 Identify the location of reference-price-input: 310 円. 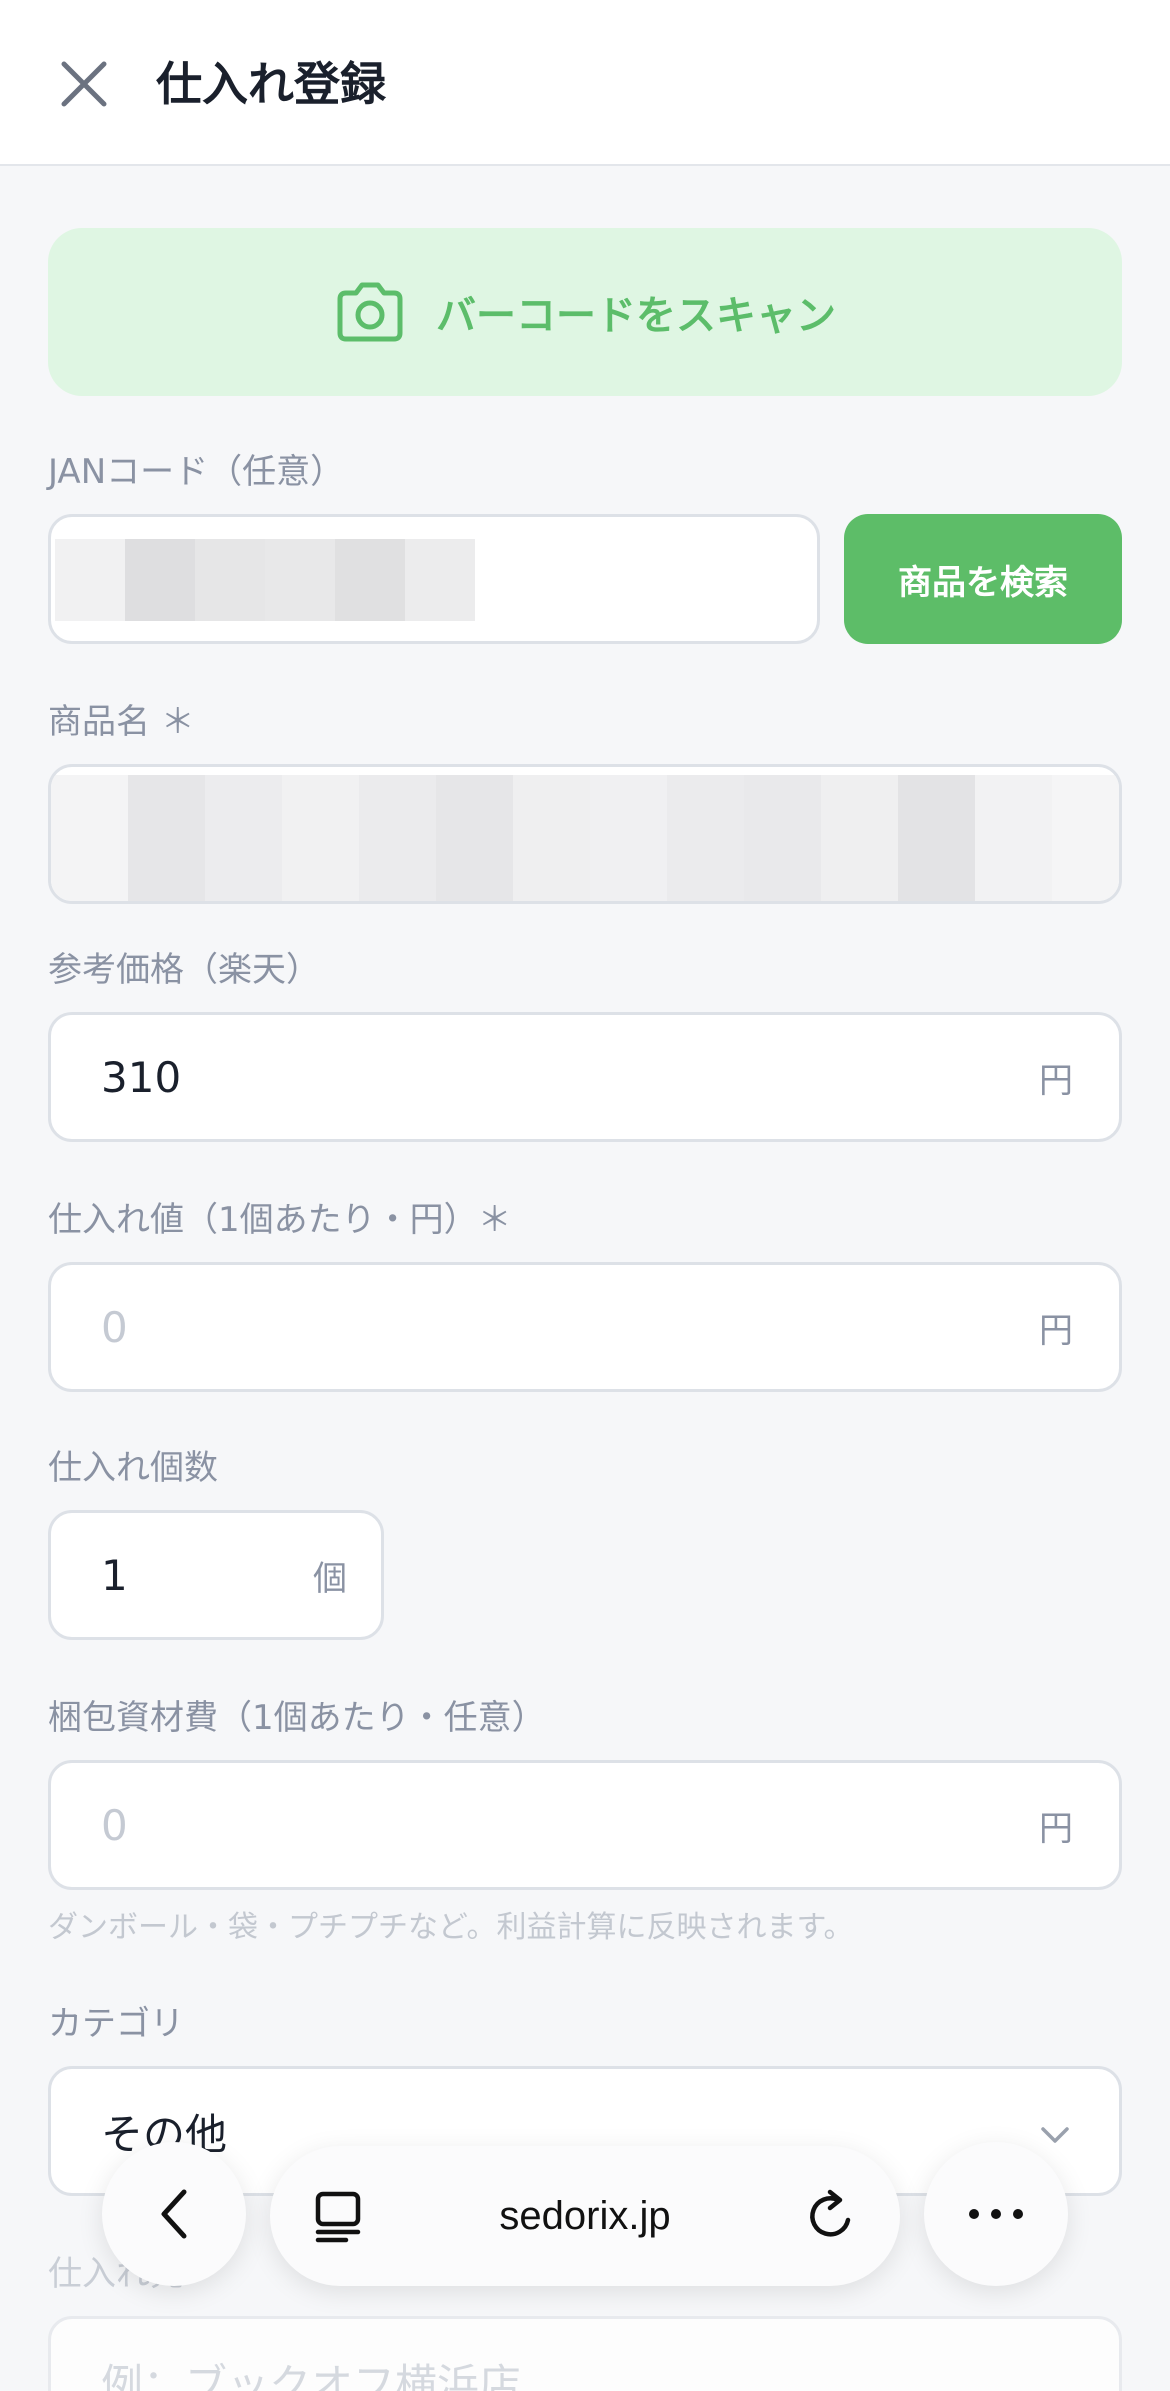
(585, 1077).